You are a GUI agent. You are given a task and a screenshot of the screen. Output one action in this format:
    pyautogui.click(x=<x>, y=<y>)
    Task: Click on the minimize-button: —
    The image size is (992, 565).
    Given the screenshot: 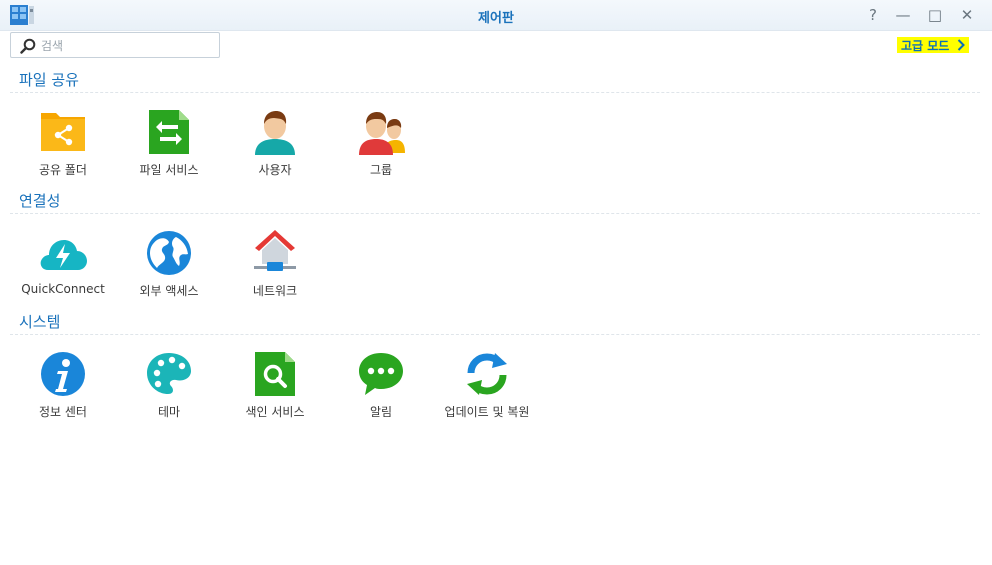 What is the action you would take?
    pyautogui.click(x=903, y=15)
    